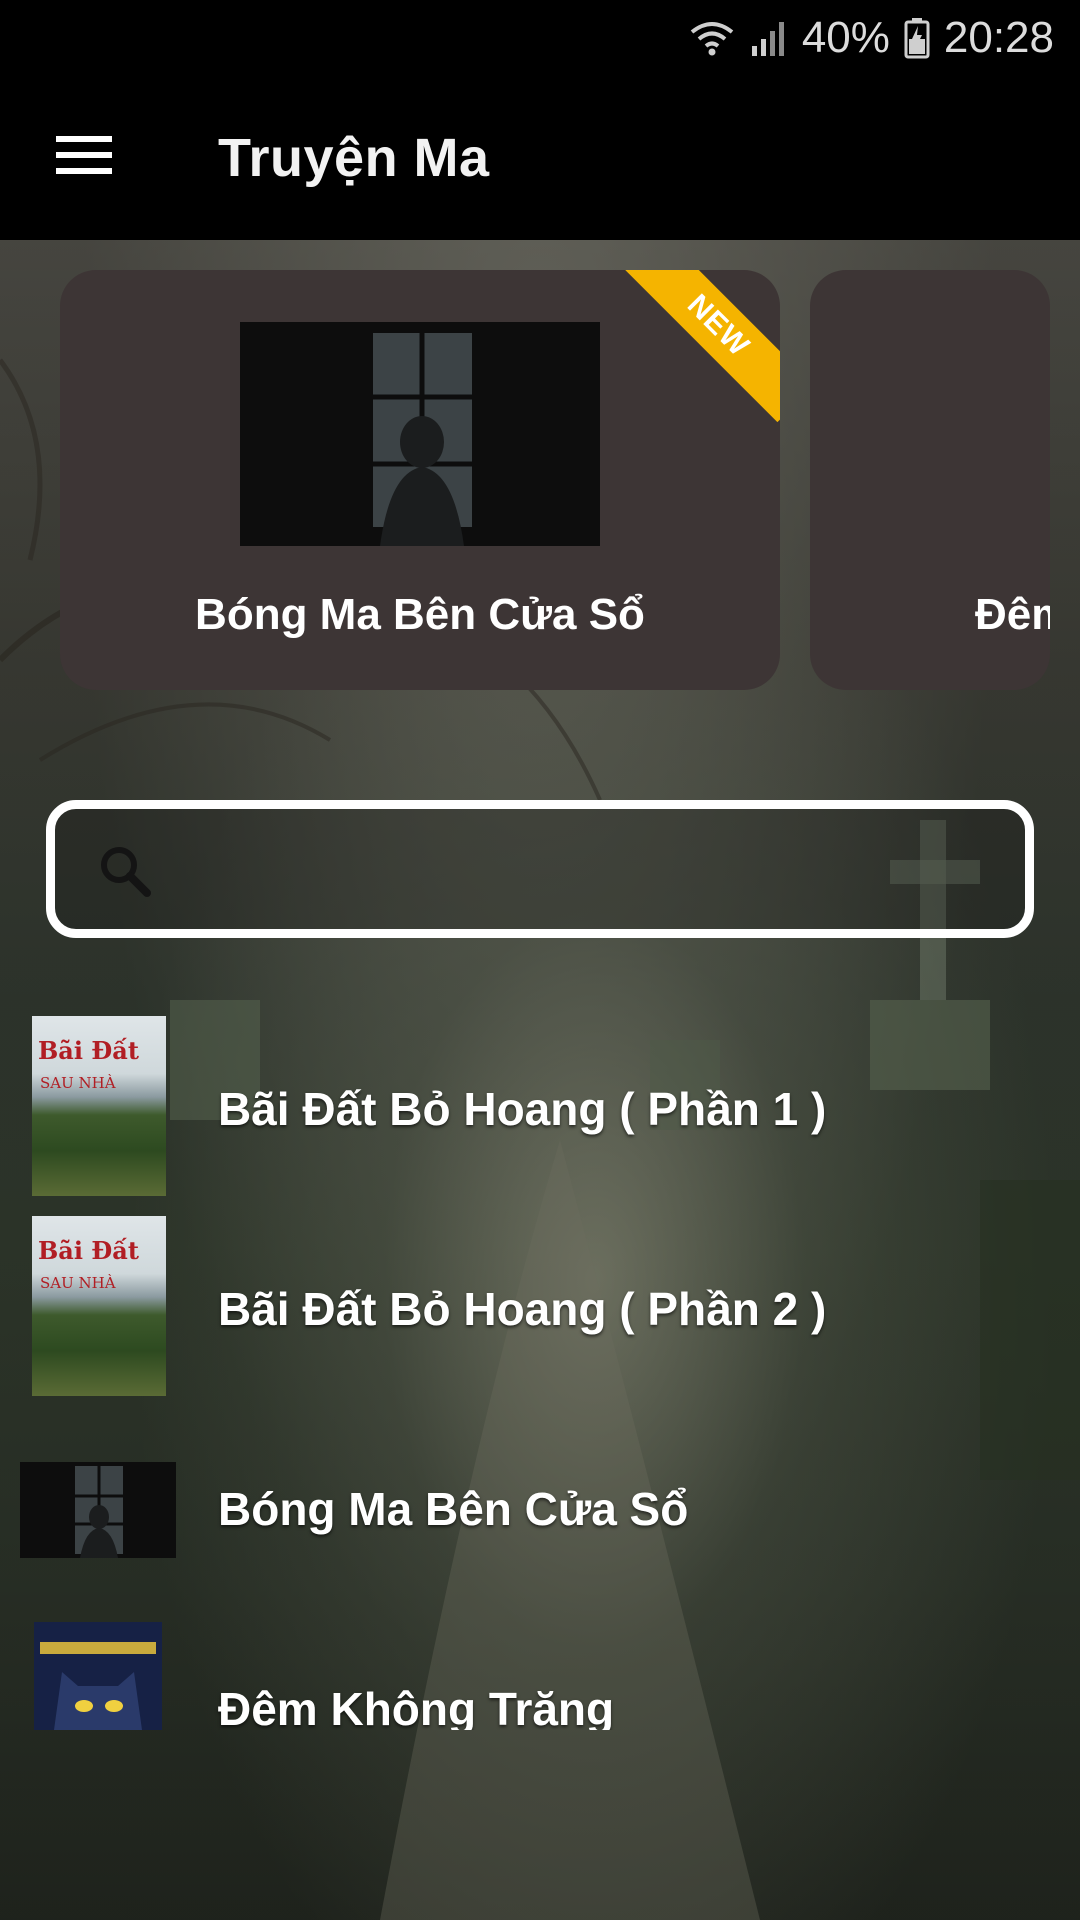 The image size is (1080, 1920). What do you see at coordinates (845, 37) in the screenshot?
I see `battery-percent: 40%` at bounding box center [845, 37].